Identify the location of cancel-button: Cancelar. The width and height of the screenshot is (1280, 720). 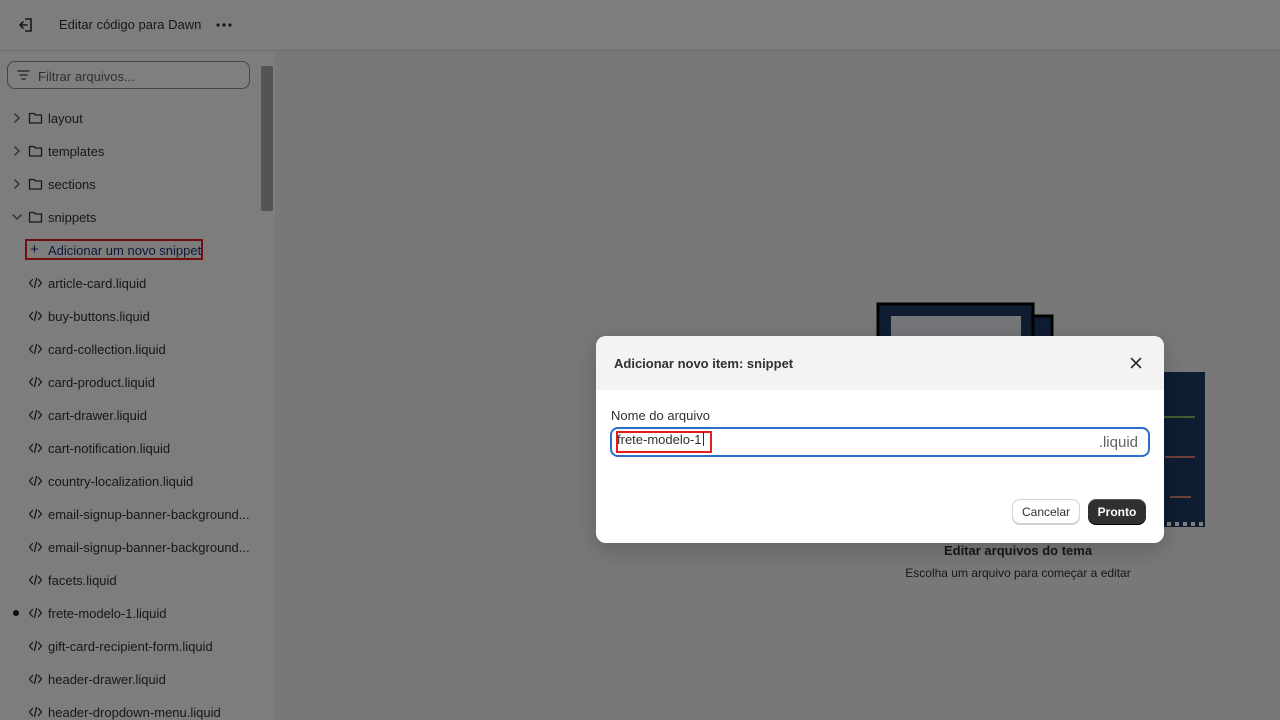
(1046, 511).